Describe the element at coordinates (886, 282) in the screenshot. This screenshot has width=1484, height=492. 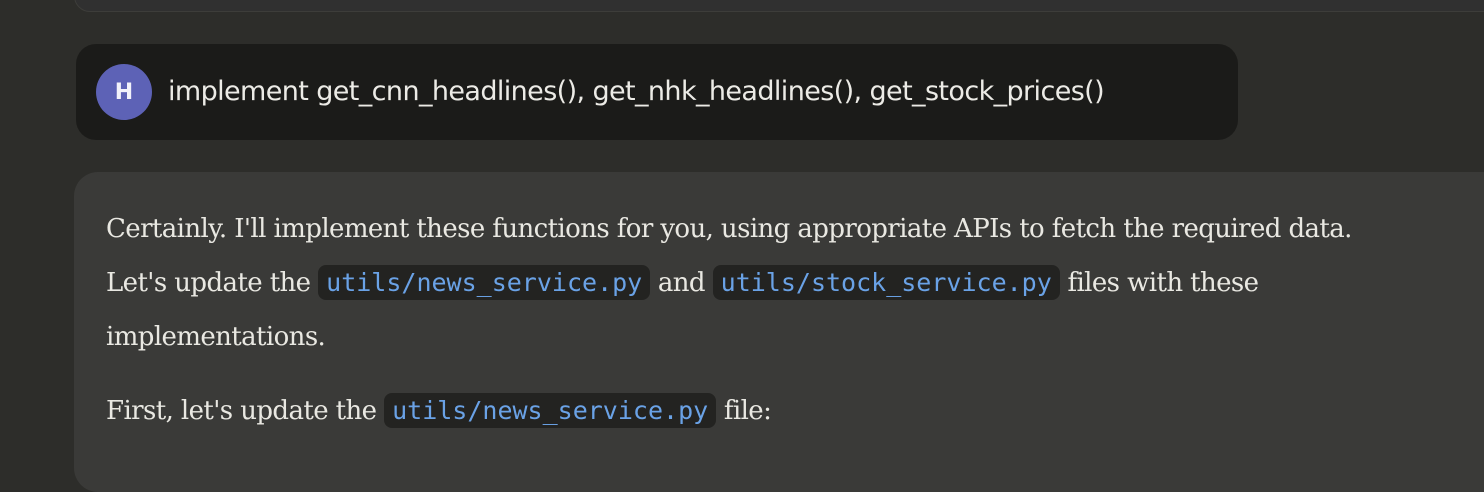
I see `inline-code-stock-service: utils/stock_service.py` at that location.